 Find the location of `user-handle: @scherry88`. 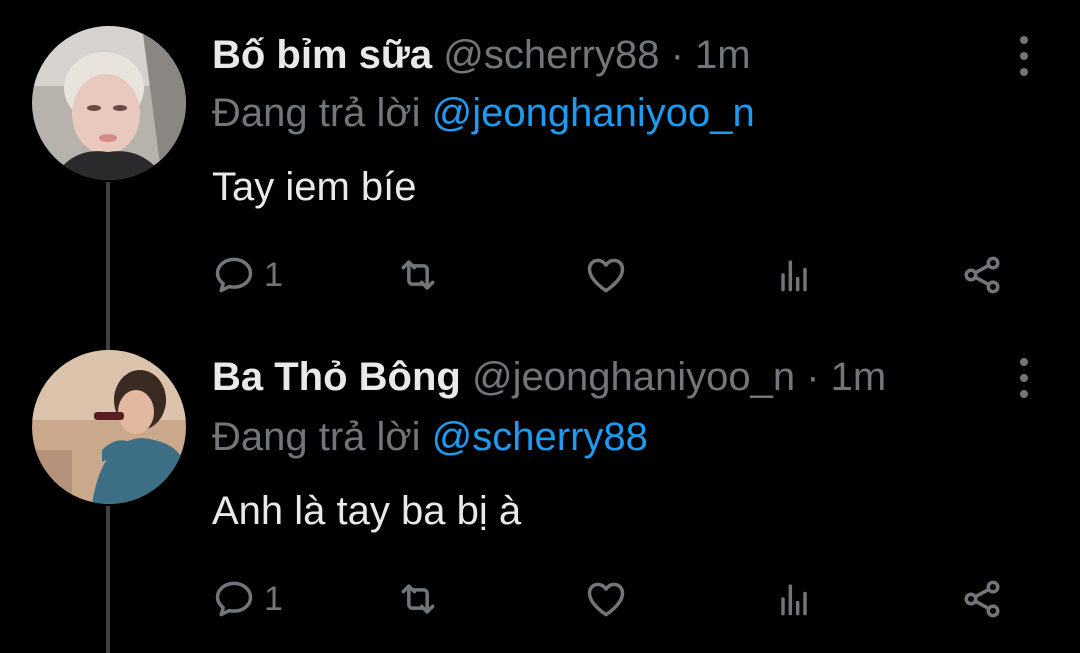

user-handle: @scherry88 is located at coordinates (551, 55).